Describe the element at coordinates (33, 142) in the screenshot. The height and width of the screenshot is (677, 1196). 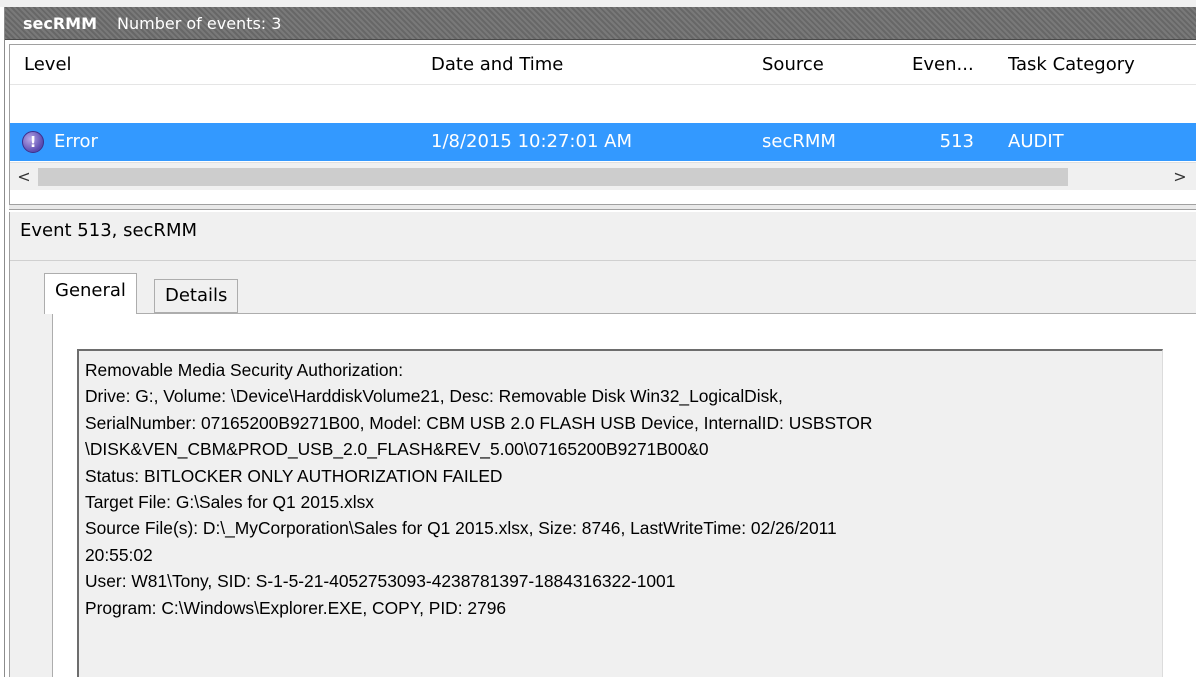
I see `error-icon: !` at that location.